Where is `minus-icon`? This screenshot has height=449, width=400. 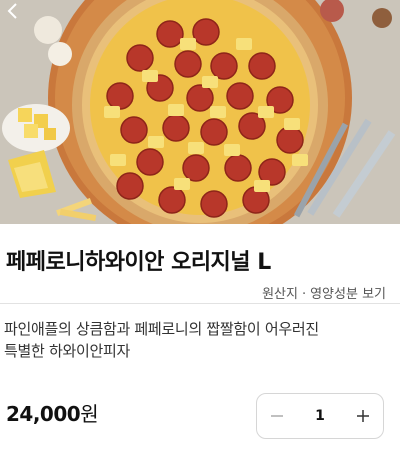 minus-icon is located at coordinates (277, 416).